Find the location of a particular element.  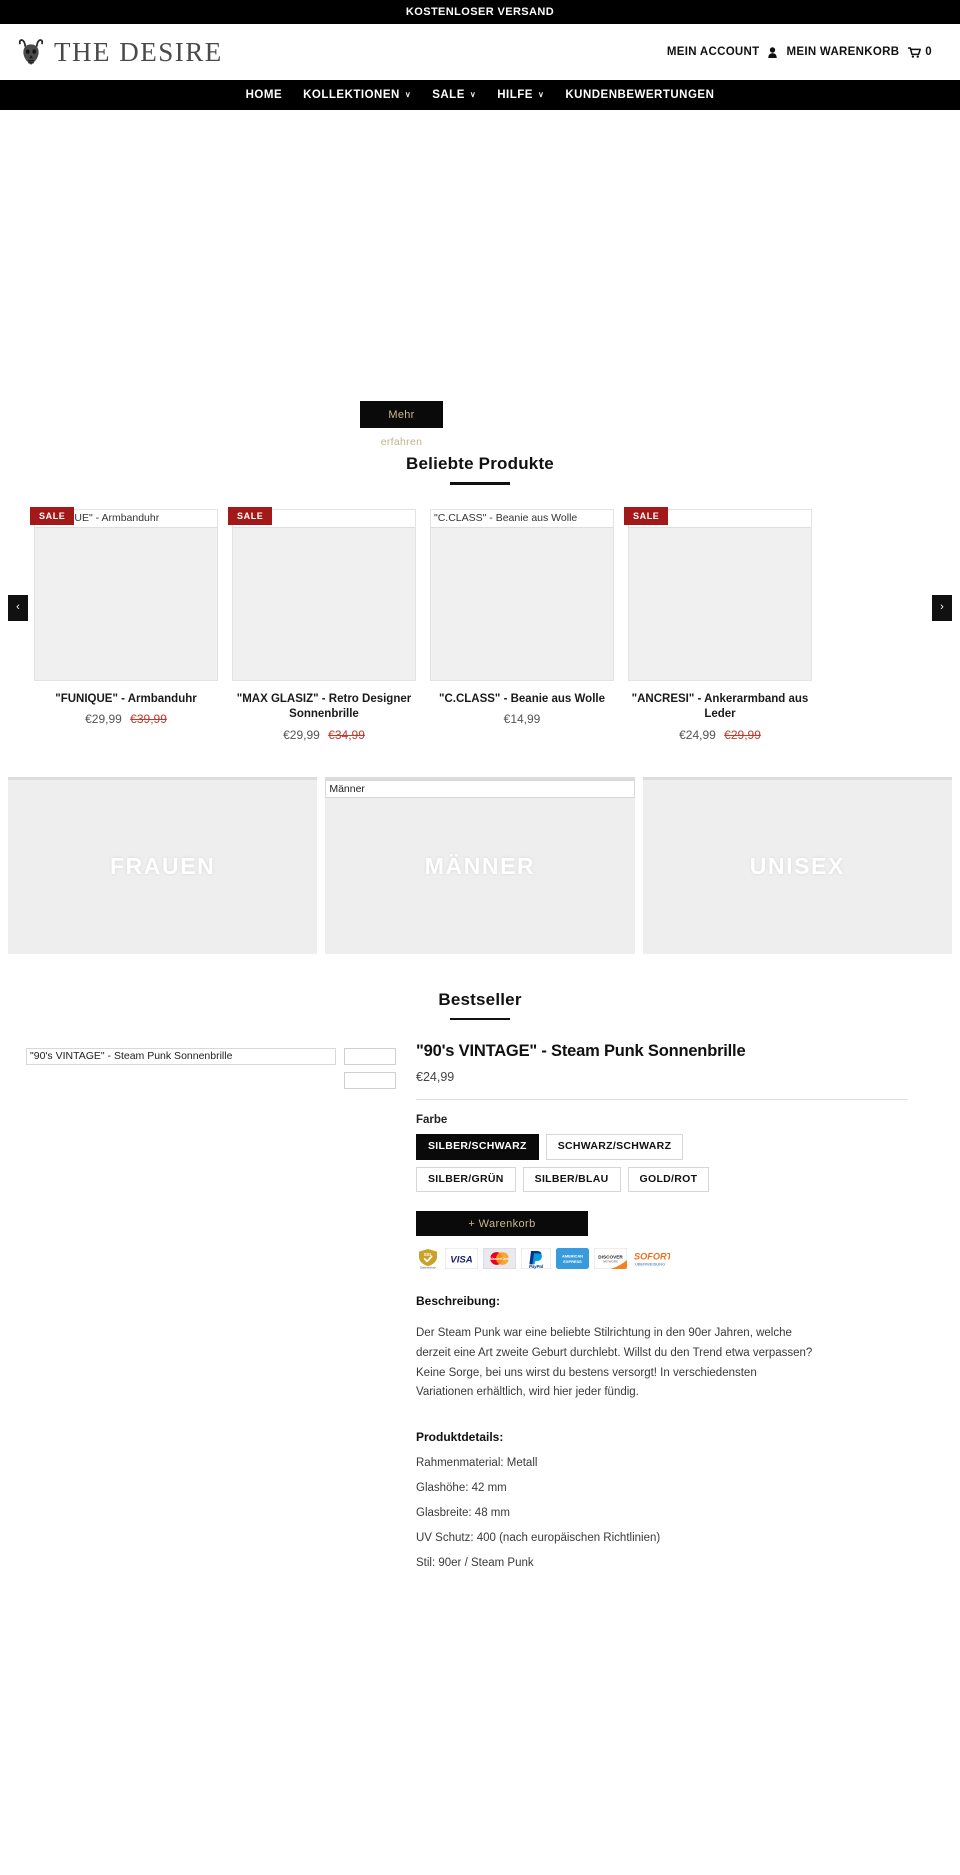

account-link: MEIN ACCOUNT is located at coordinates (713, 52).